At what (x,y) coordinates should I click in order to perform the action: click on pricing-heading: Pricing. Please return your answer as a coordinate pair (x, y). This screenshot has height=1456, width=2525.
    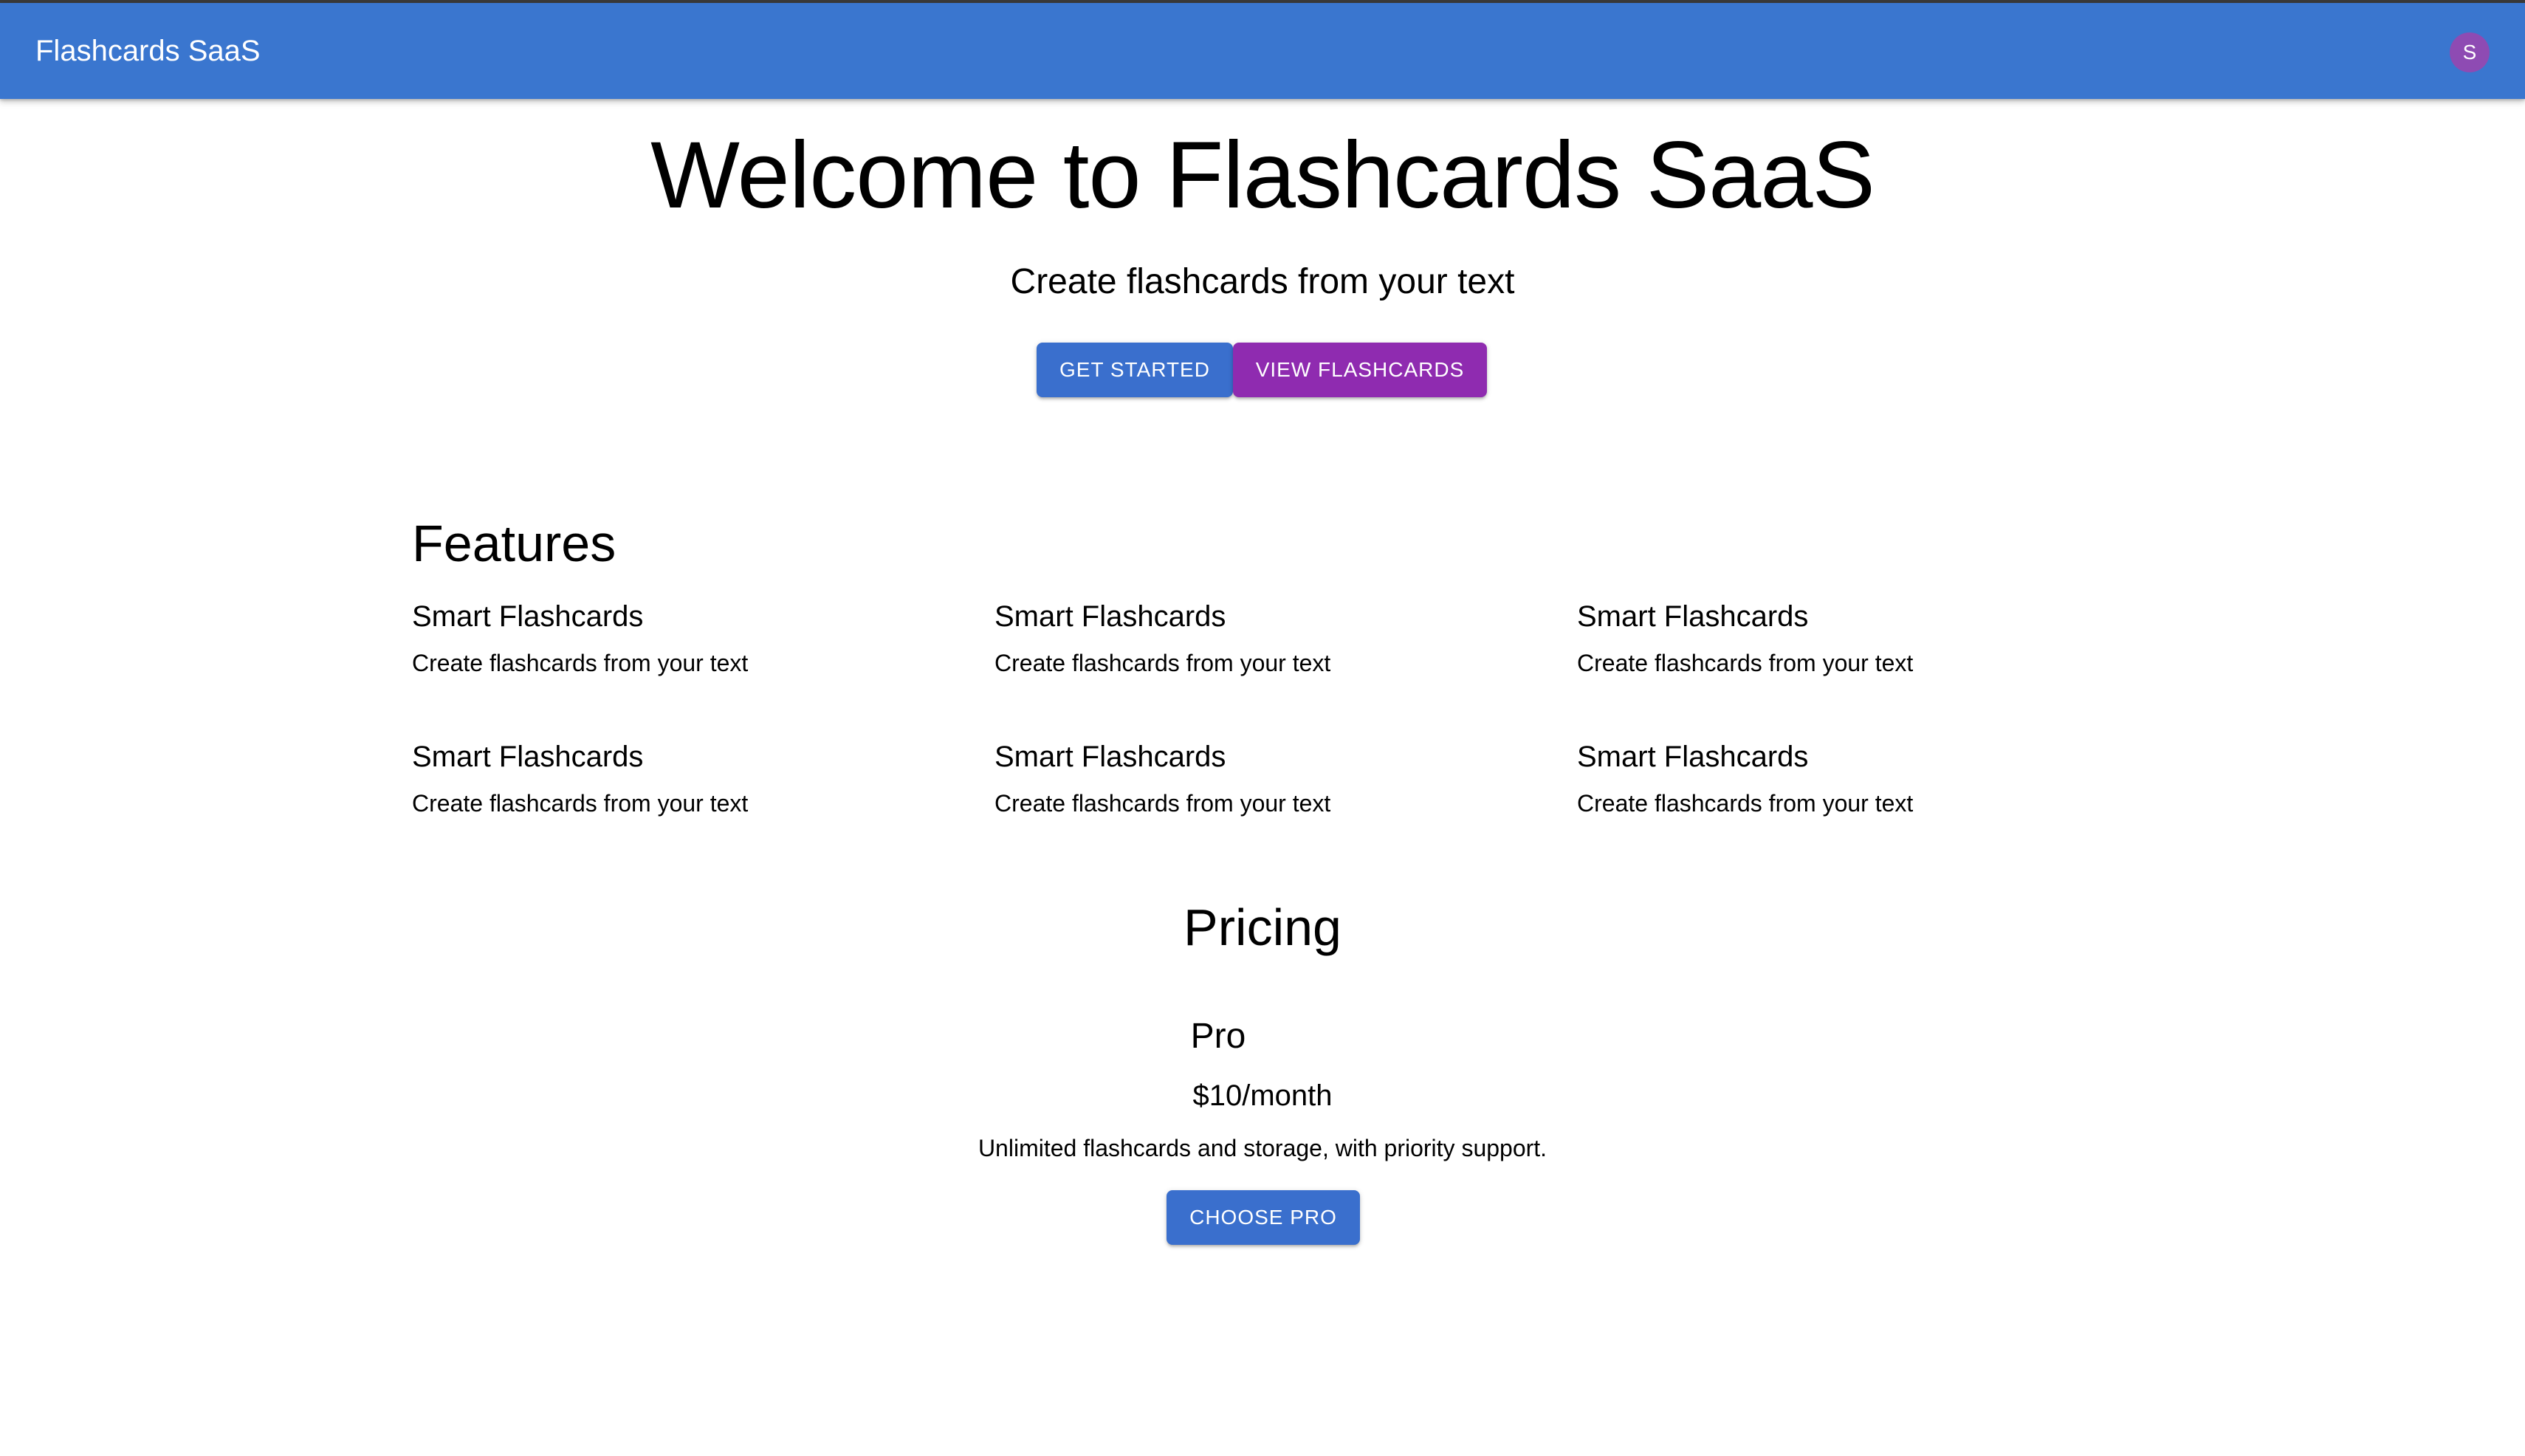
    Looking at the image, I should click on (1263, 928).